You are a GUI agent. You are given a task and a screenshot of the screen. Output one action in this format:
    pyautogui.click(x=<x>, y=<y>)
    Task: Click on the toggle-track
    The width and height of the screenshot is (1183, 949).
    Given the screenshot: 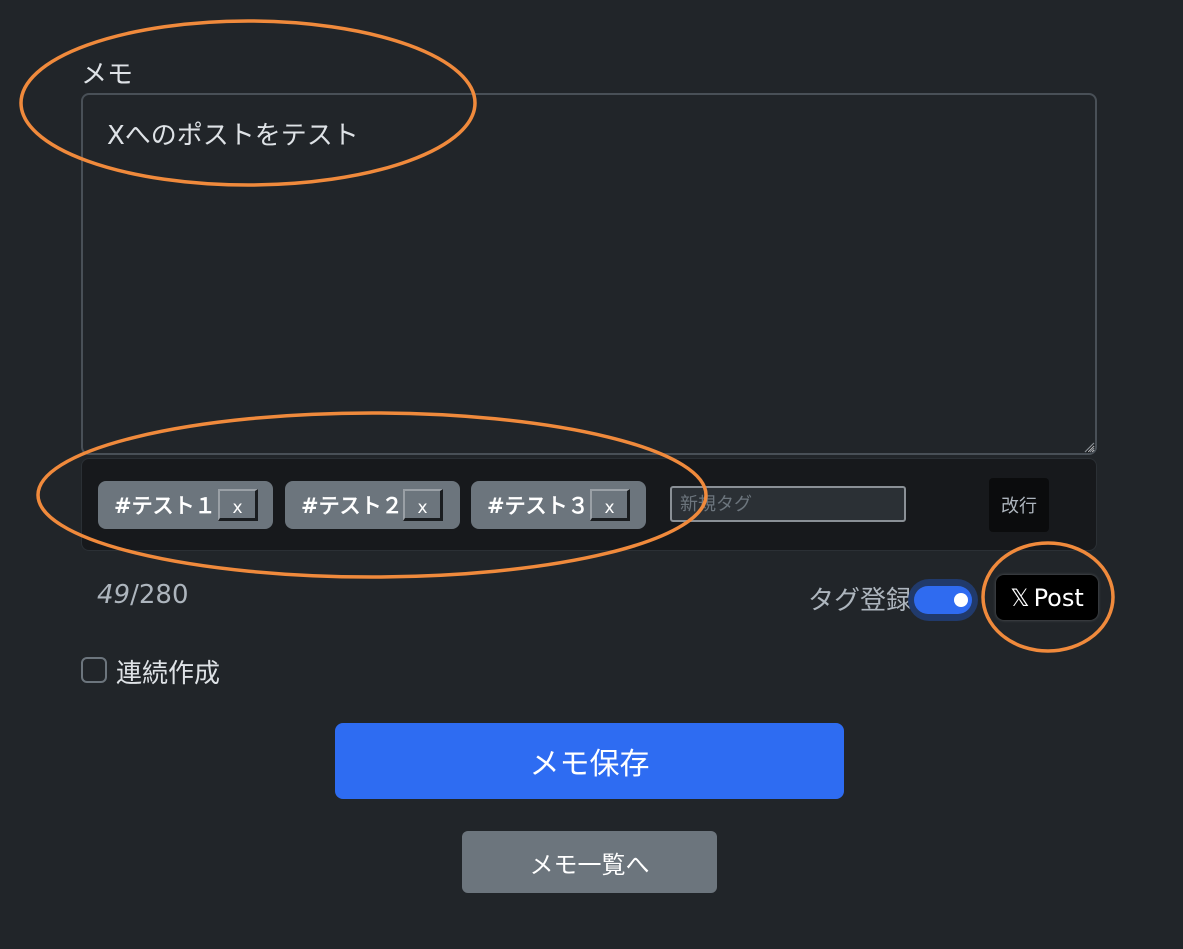 What is the action you would take?
    pyautogui.click(x=943, y=600)
    